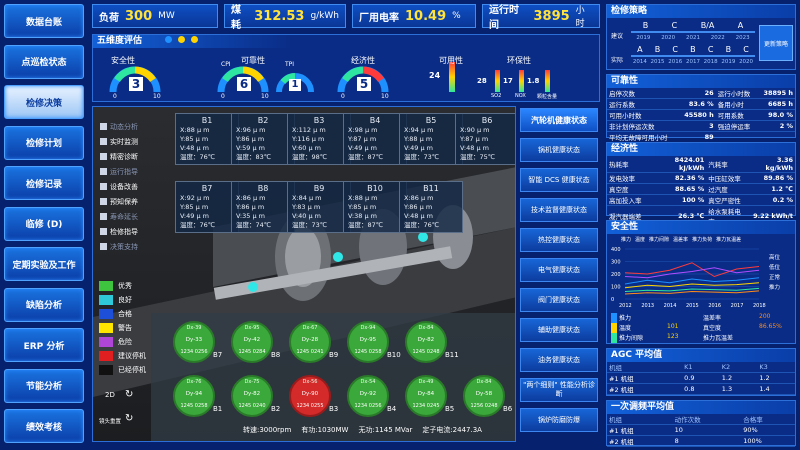  What do you see at coordinates (285, 17) in the screenshot?
I see `kpi-coal: 煤耗 312.53 g/kWh` at bounding box center [285, 17].